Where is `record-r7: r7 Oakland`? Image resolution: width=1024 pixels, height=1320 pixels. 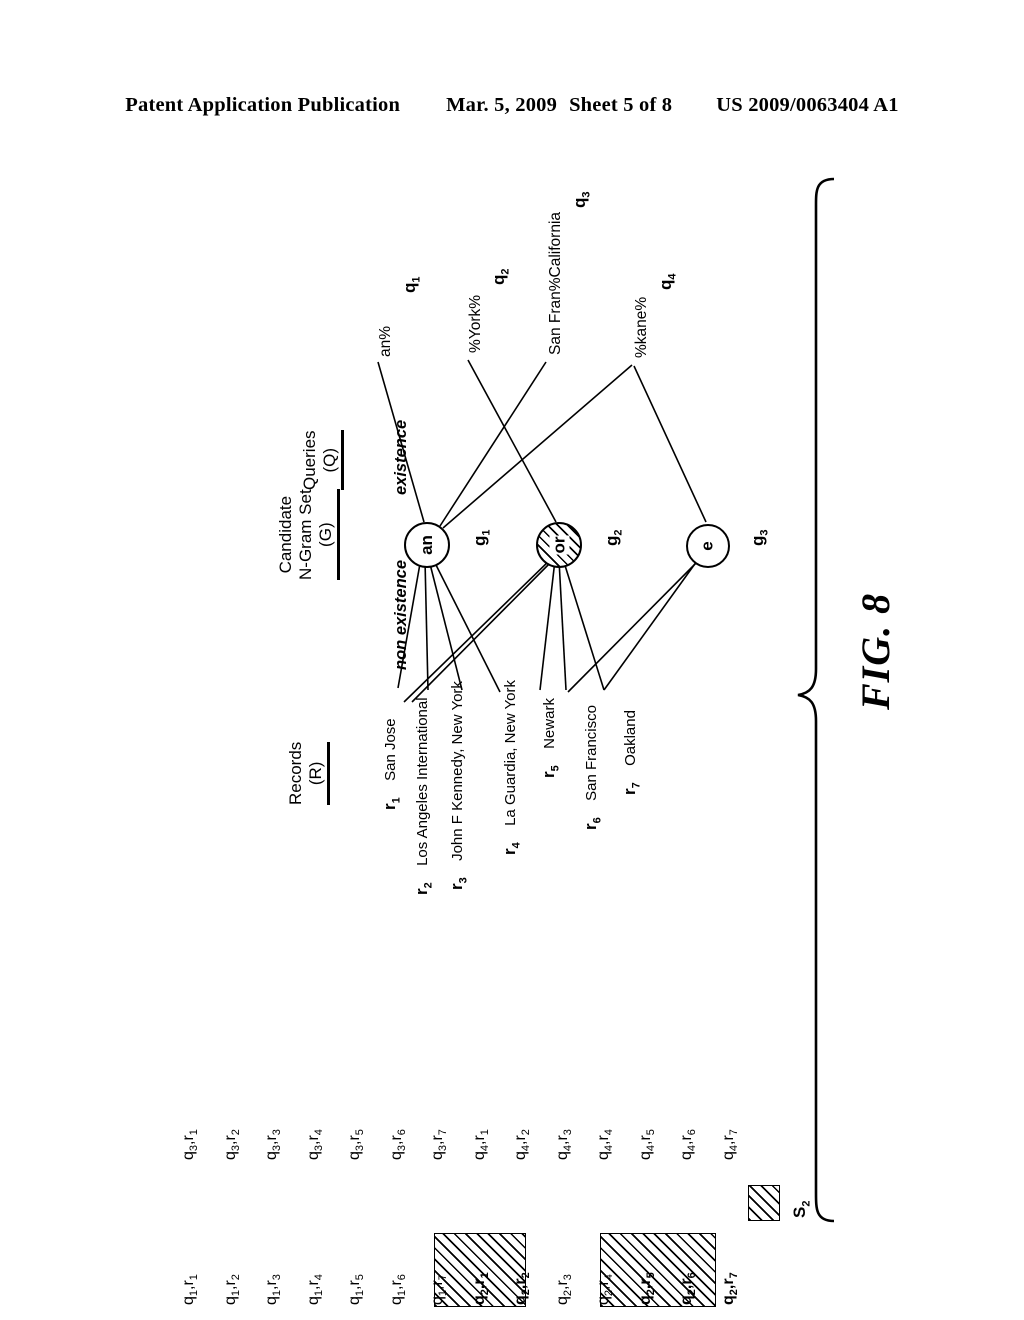 record-r7: r7 Oakland is located at coordinates (631, 752).